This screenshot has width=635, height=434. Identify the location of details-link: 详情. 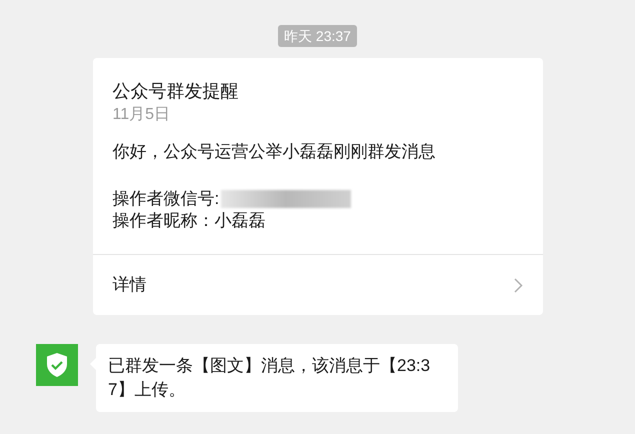
(317, 285).